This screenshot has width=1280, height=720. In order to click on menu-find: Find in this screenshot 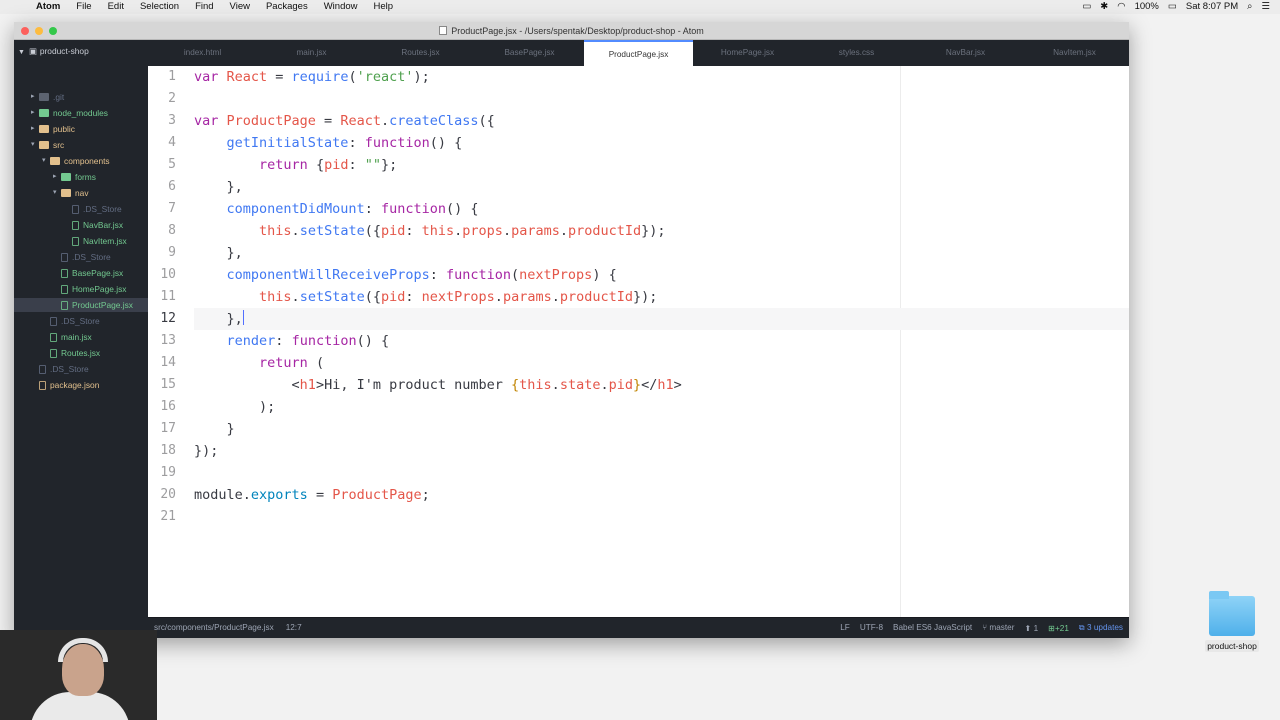, I will do `click(204, 7)`.